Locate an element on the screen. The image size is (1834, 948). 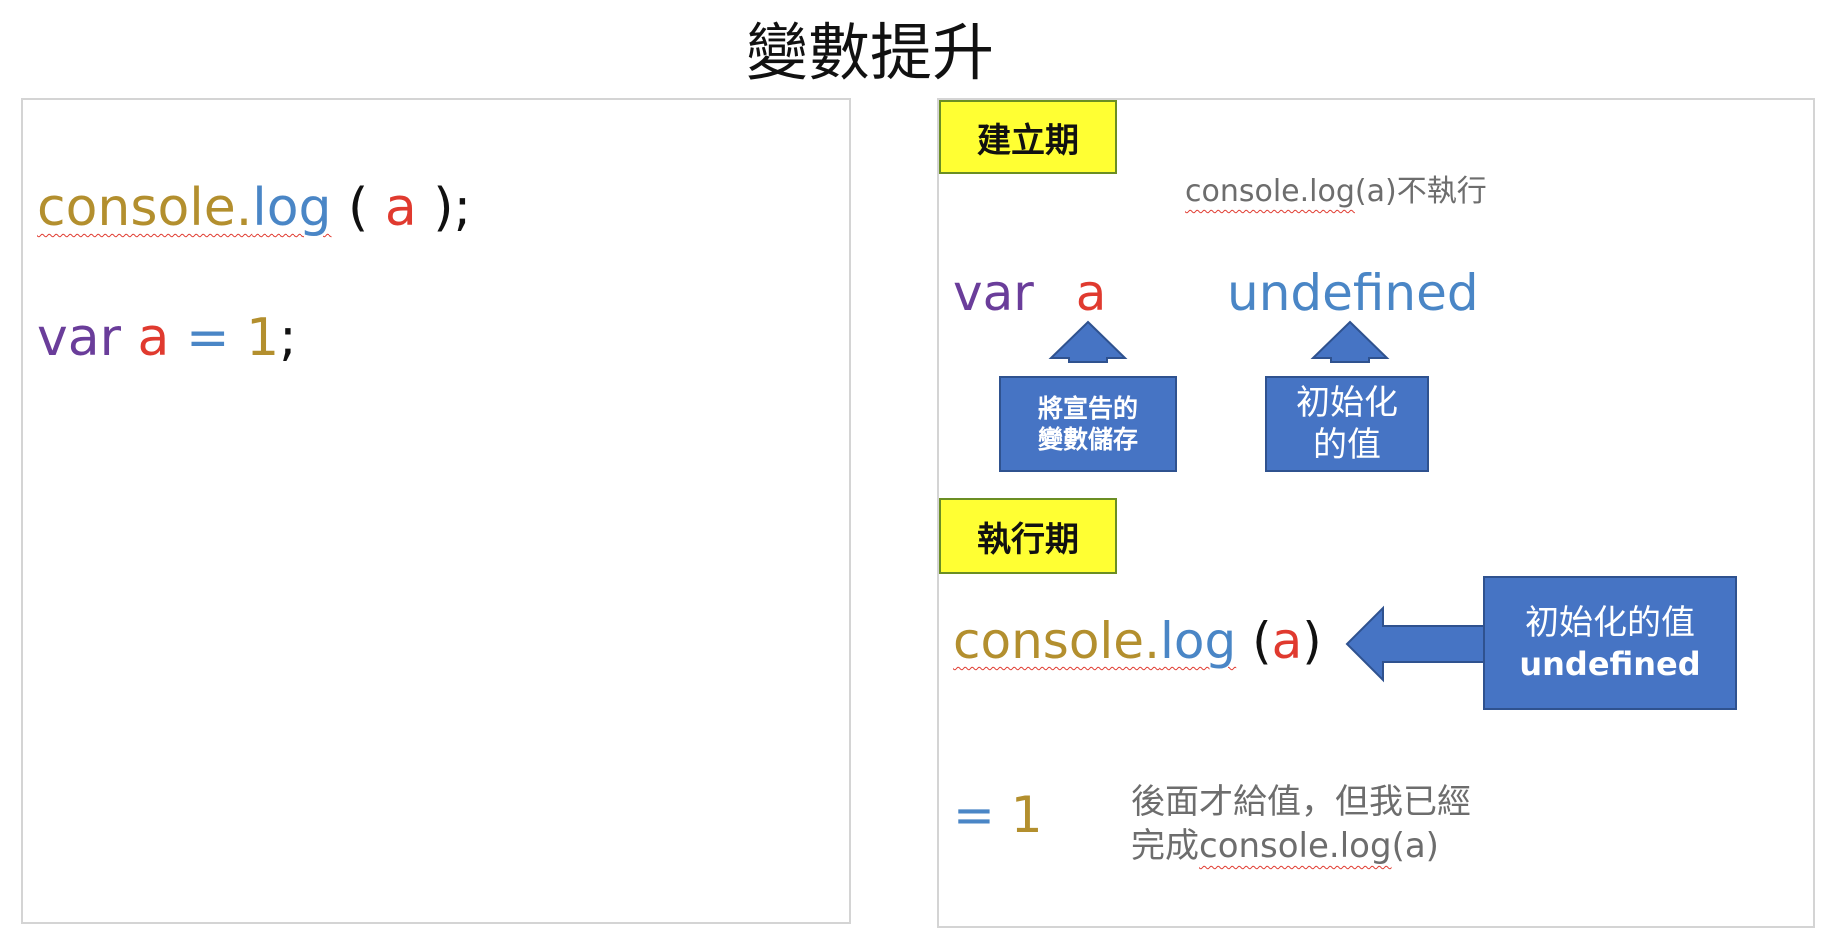
callout-store-variable: 將宣告的 變數儲存 is located at coordinates (1088, 424).